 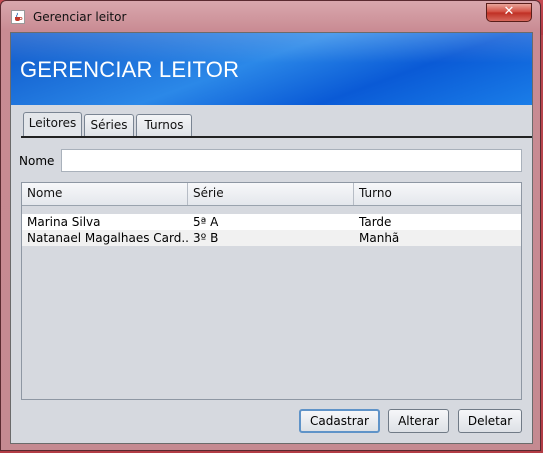 I want to click on column-header-serie: Série, so click(x=271, y=194).